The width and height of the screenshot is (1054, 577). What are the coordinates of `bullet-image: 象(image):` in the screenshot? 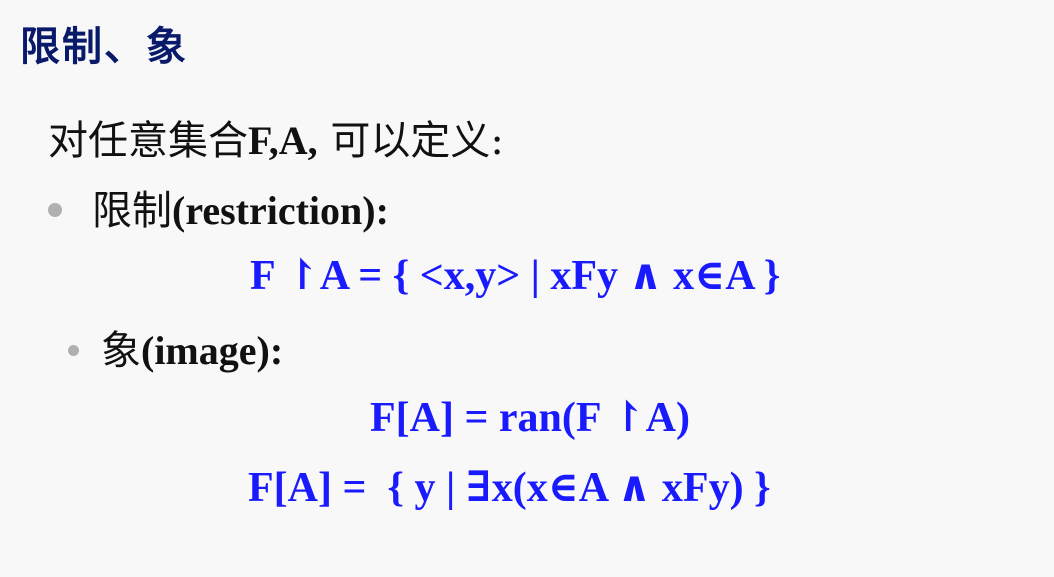 It's located at (175, 347).